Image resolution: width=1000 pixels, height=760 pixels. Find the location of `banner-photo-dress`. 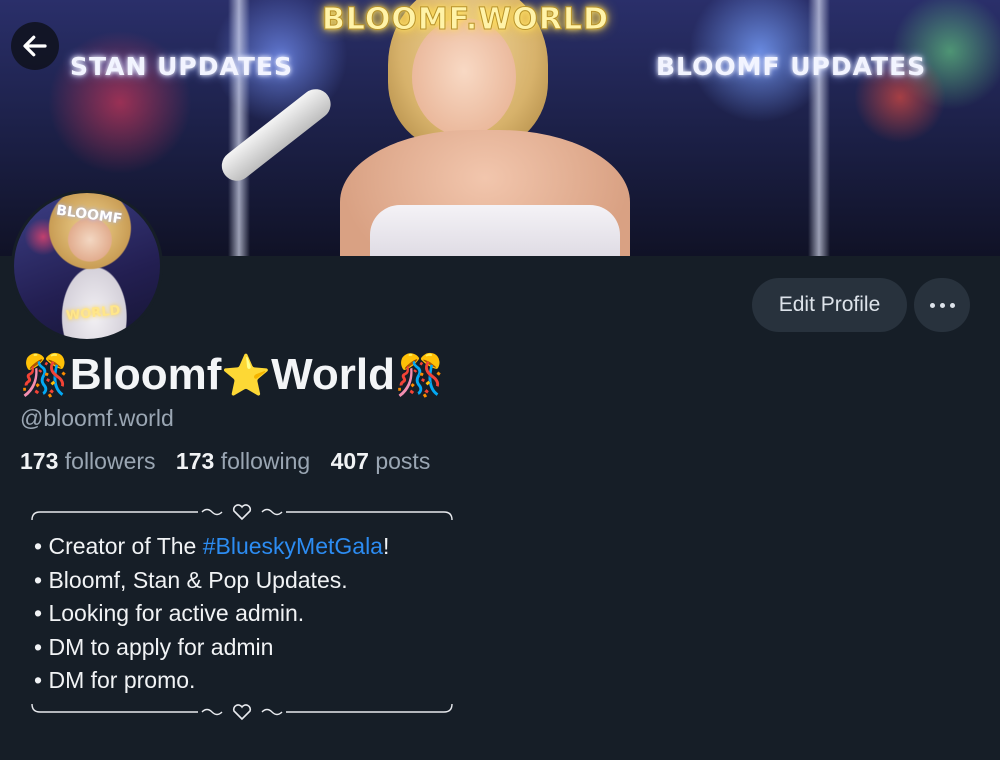

banner-photo-dress is located at coordinates (495, 230).